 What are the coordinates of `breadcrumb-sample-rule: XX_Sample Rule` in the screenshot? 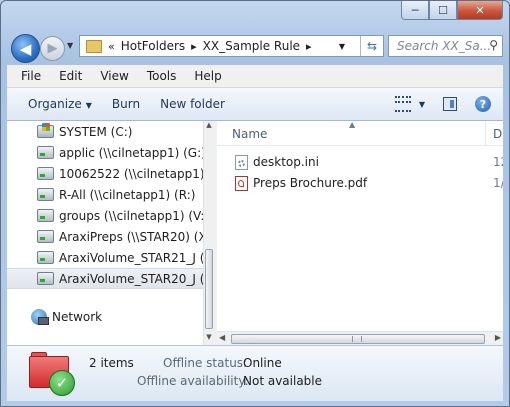 It's located at (251, 46).